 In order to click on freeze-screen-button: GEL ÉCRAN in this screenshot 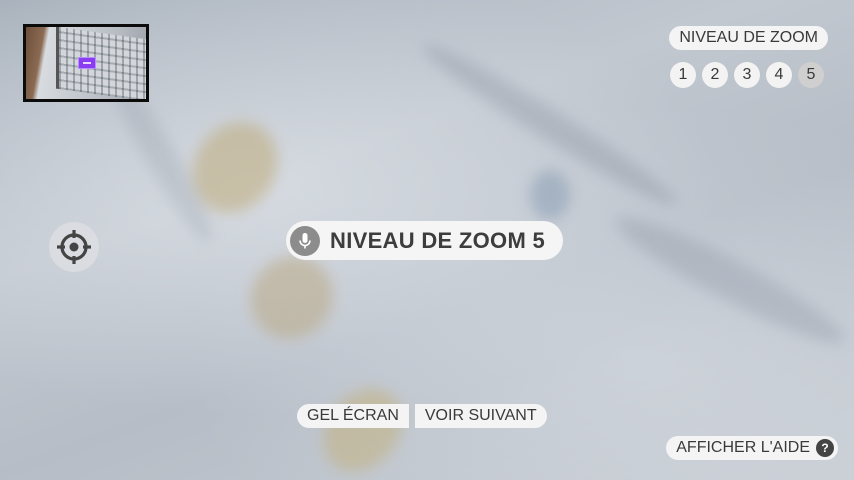, I will do `click(353, 416)`.